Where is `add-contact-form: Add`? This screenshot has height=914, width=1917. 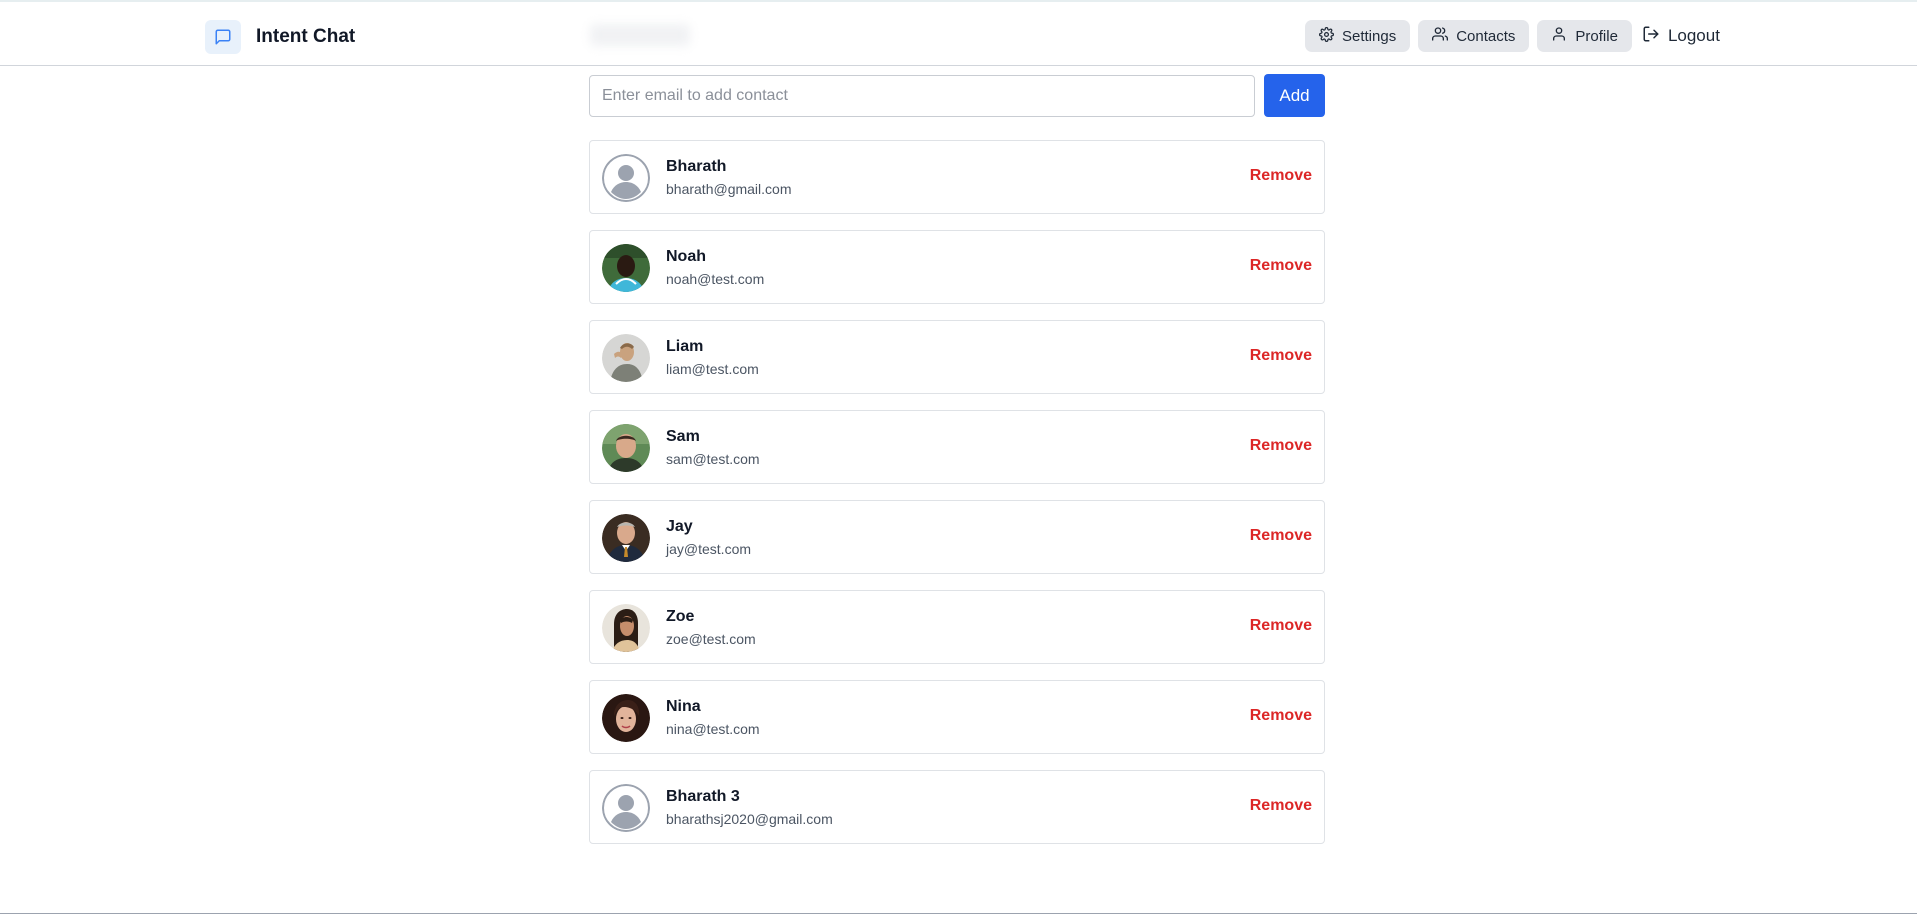 add-contact-form: Add is located at coordinates (957, 95).